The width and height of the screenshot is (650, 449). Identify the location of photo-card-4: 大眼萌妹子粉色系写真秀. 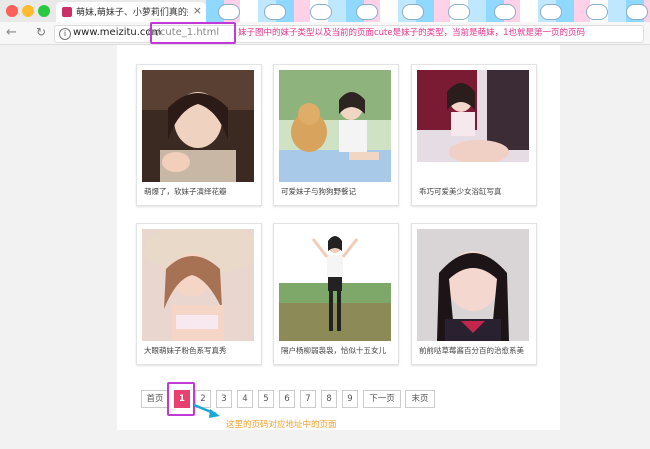
(199, 294).